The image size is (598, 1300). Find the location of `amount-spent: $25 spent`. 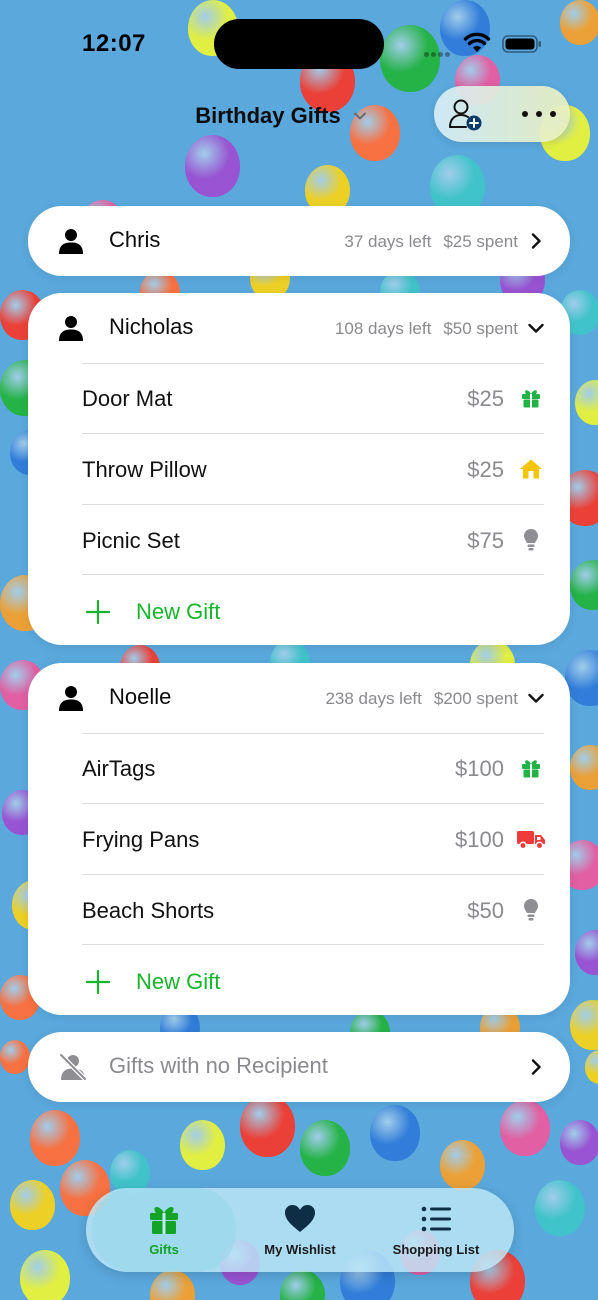

amount-spent: $25 spent is located at coordinates (480, 241).